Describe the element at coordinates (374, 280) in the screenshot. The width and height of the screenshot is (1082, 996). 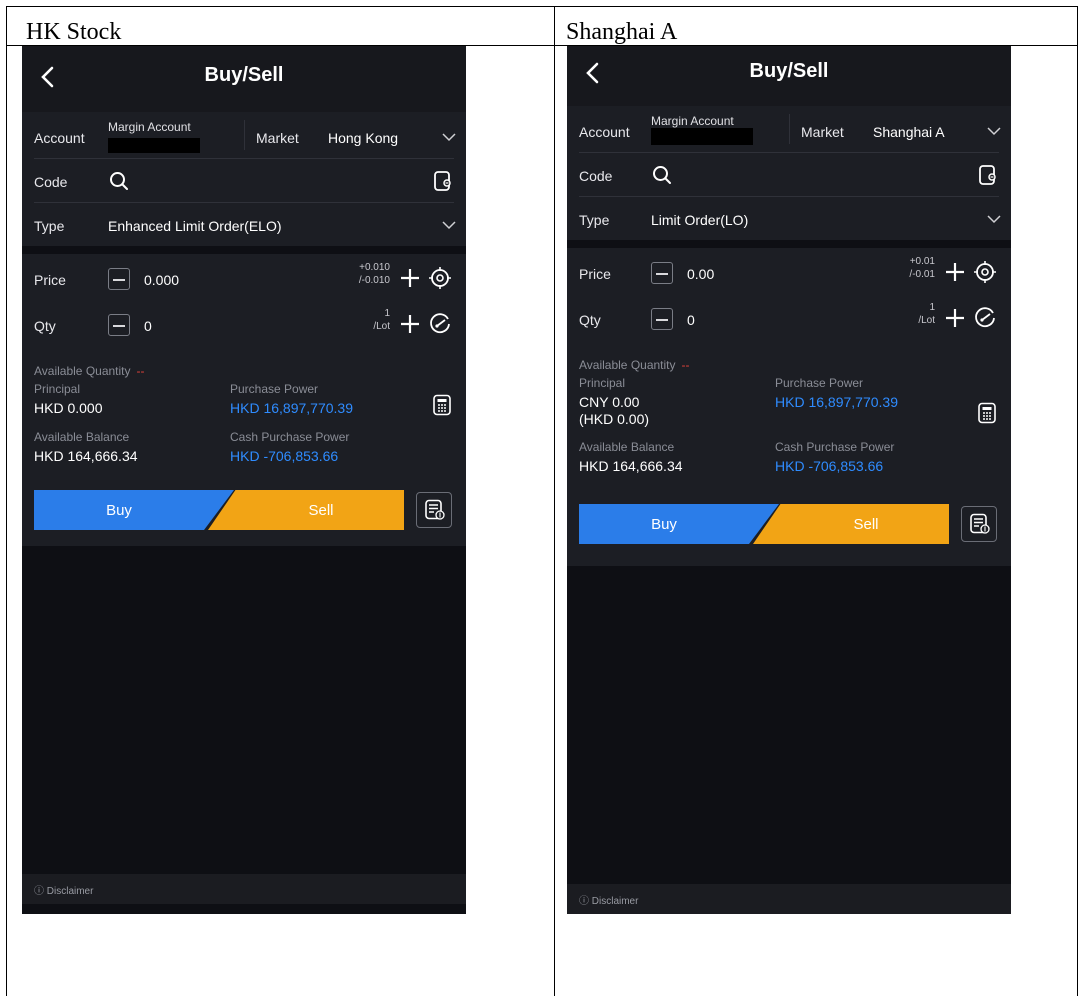
I see `price-step-down: /-0.010` at that location.